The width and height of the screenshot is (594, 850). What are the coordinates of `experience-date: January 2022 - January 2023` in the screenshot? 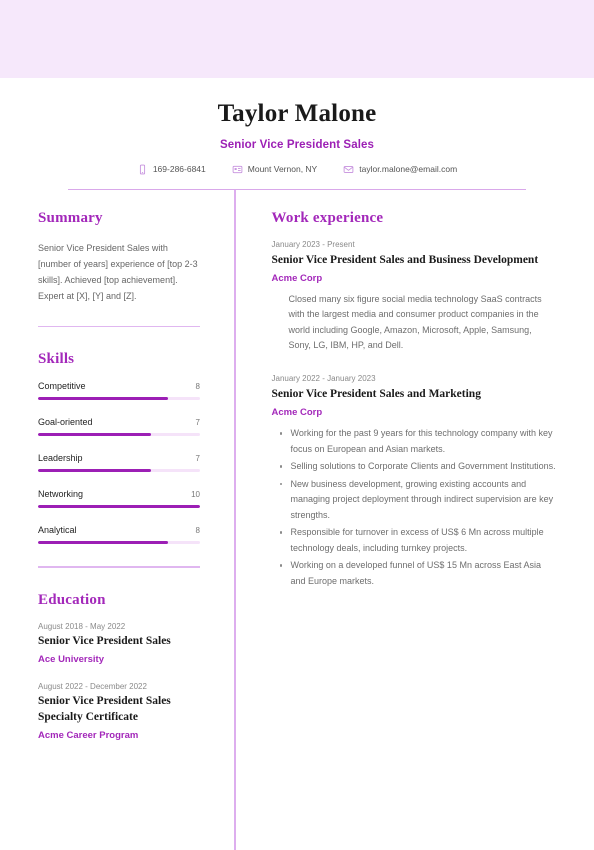 It's located at (414, 378).